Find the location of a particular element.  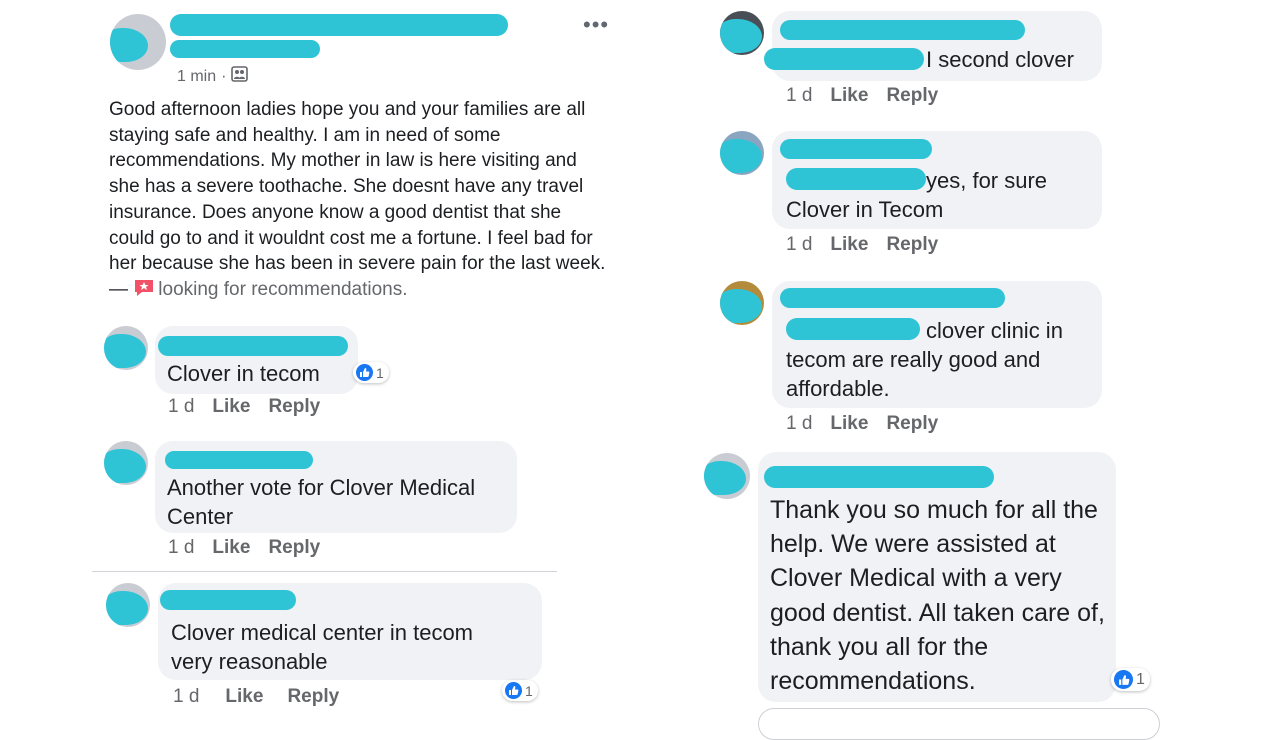

group-privacy-icon is located at coordinates (240, 76).